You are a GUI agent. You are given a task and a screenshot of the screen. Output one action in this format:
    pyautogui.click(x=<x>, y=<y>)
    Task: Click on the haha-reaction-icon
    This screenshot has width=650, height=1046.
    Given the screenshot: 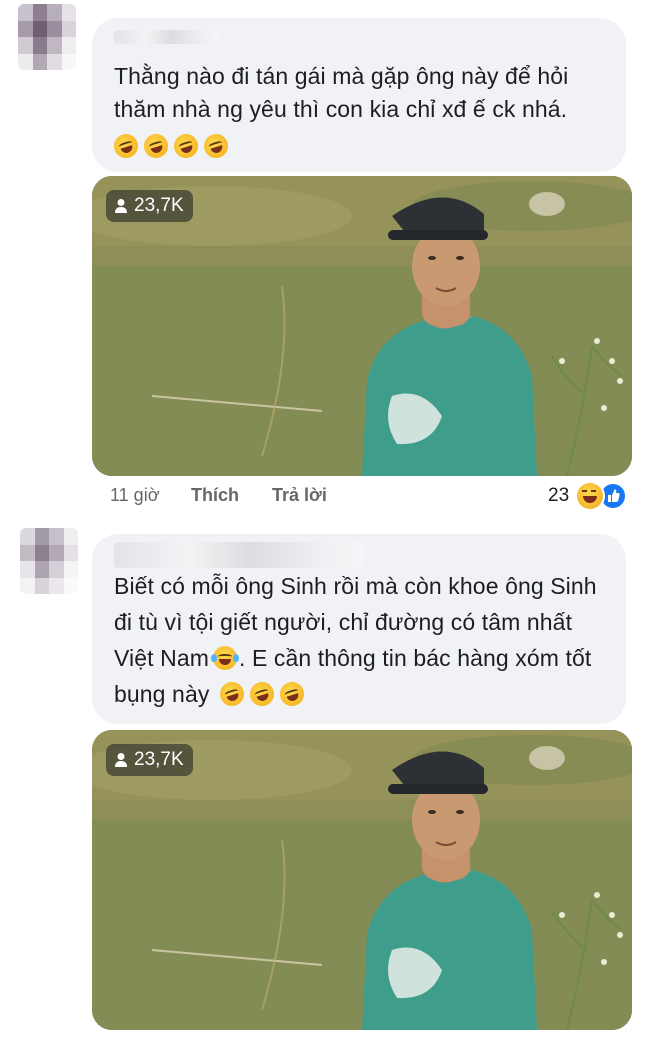 What is the action you would take?
    pyautogui.click(x=590, y=496)
    